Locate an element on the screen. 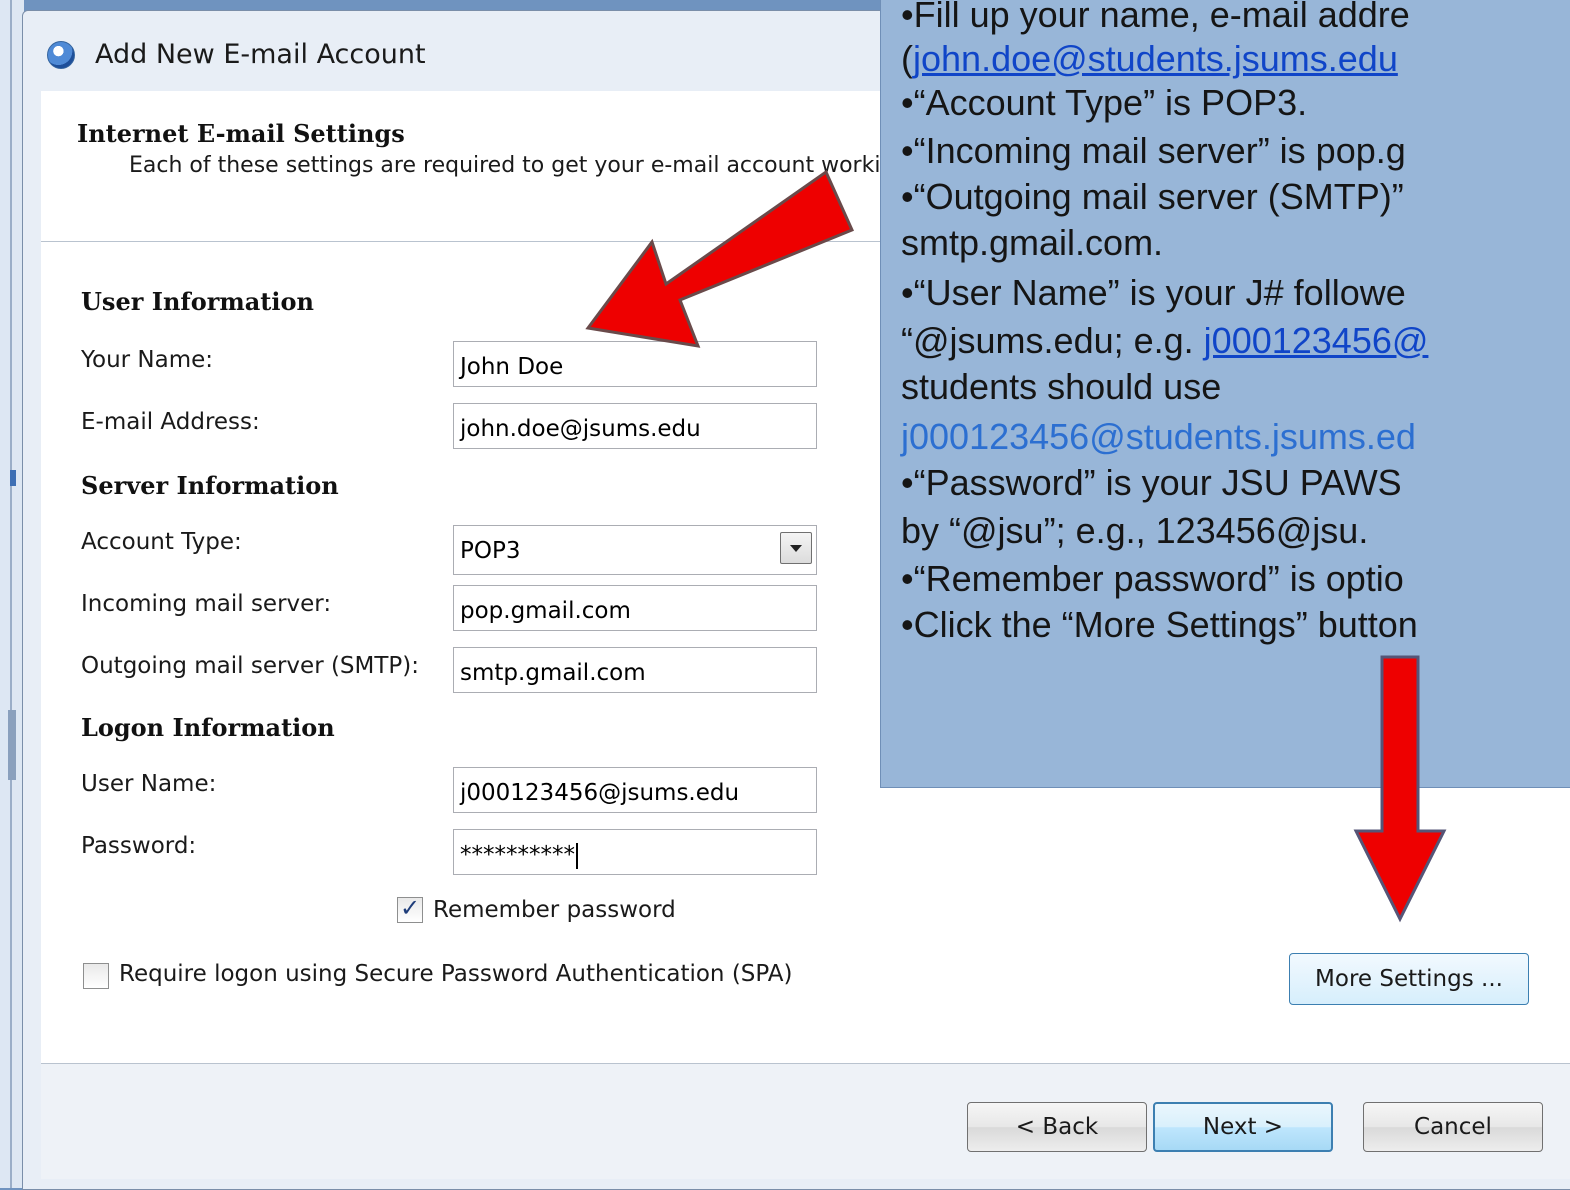 This screenshot has width=1570, height=1190. text-caret is located at coordinates (577, 855).